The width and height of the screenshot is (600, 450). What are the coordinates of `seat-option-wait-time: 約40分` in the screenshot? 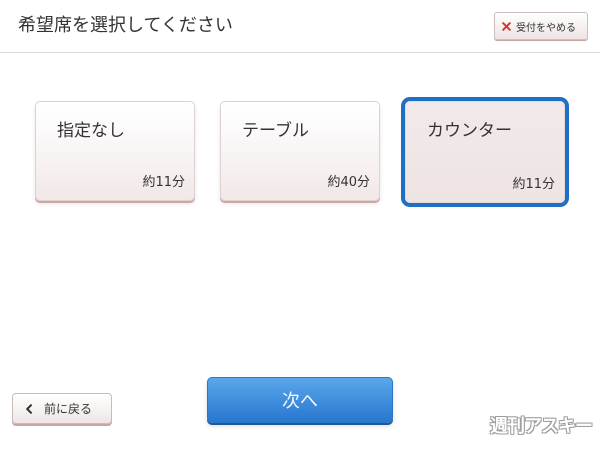 It's located at (348, 182).